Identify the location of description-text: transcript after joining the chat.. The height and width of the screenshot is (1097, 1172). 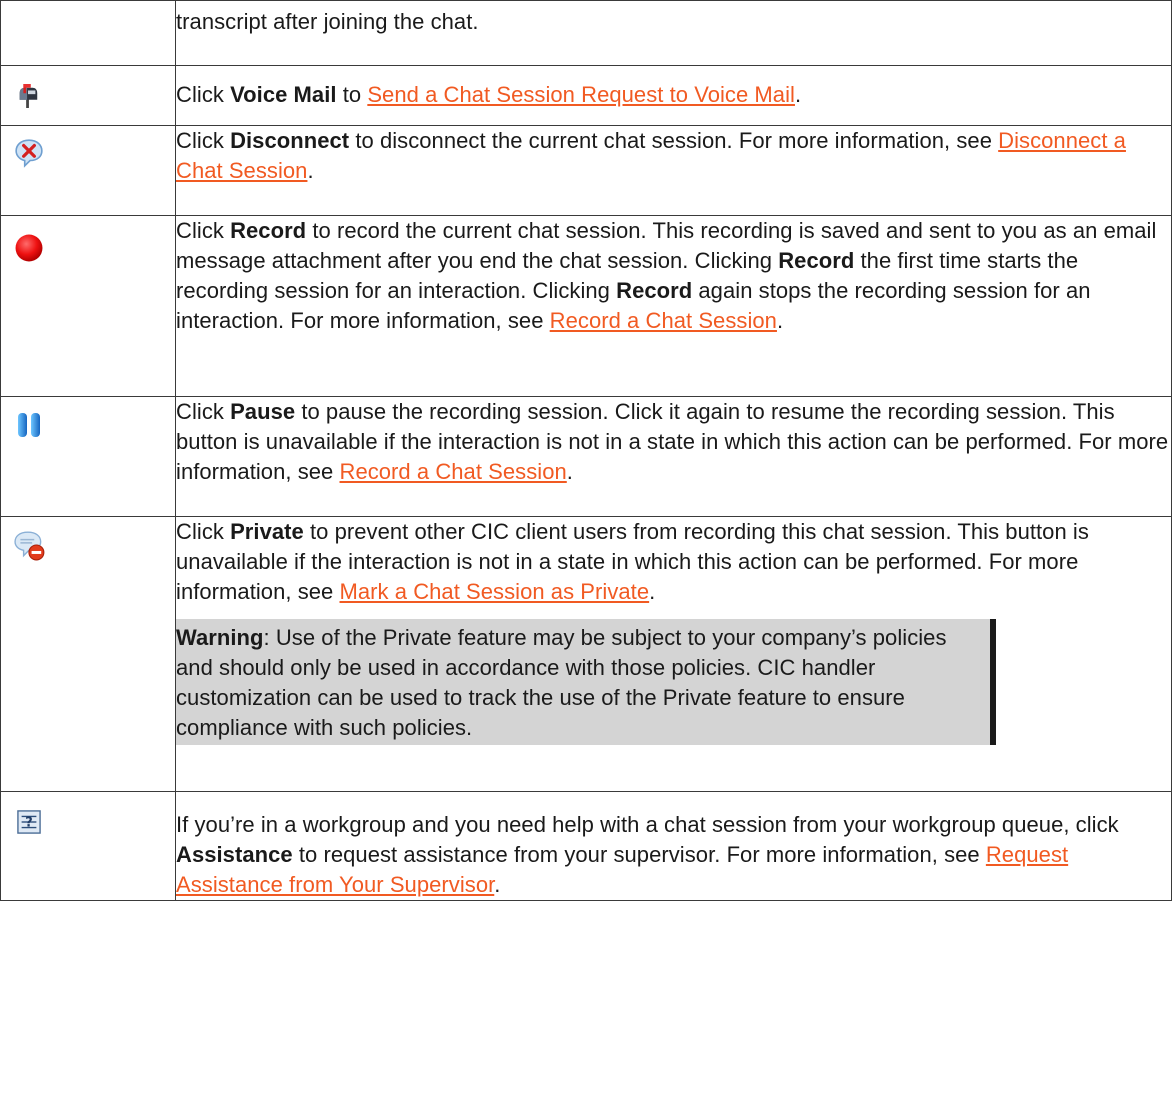
(327, 21).